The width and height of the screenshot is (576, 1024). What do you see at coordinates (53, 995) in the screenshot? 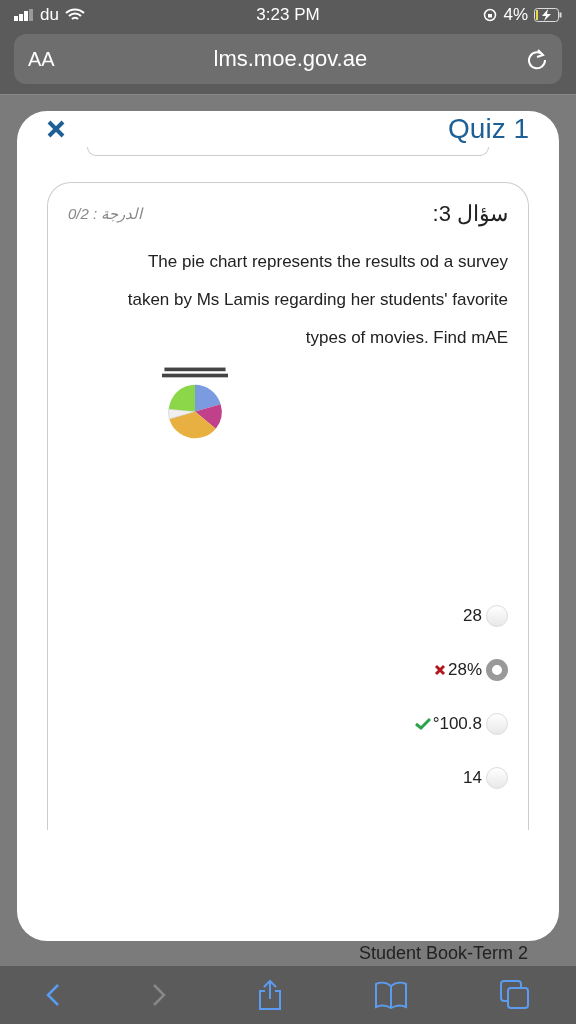
I see `back-icon` at bounding box center [53, 995].